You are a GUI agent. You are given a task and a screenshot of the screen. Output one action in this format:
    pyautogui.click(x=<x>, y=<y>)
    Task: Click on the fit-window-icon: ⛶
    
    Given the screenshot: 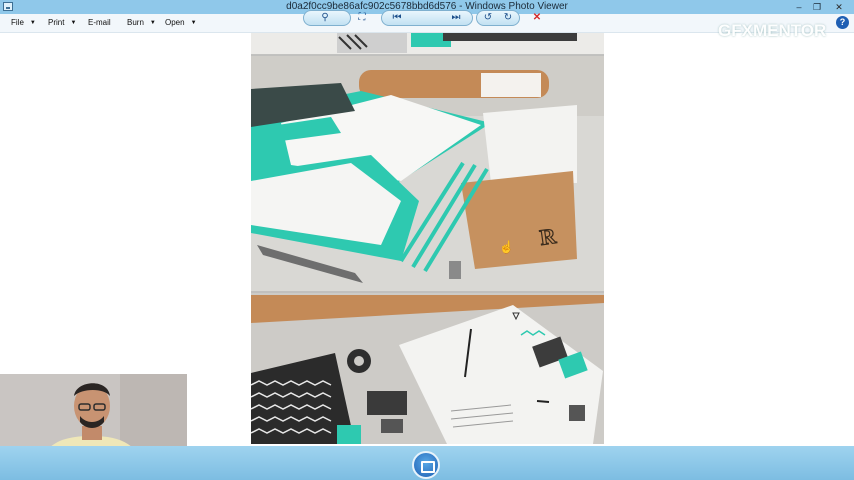 What is the action you would take?
    pyautogui.click(x=362, y=18)
    